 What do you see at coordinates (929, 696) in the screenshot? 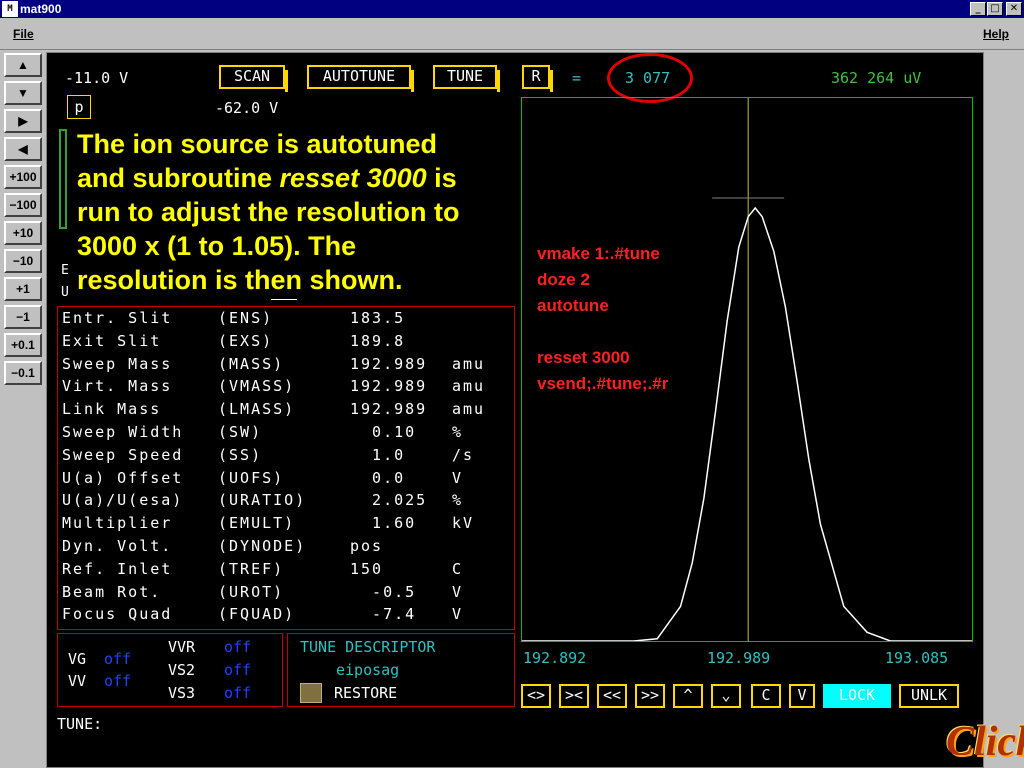
I see `unlock-button: UNLK` at bounding box center [929, 696].